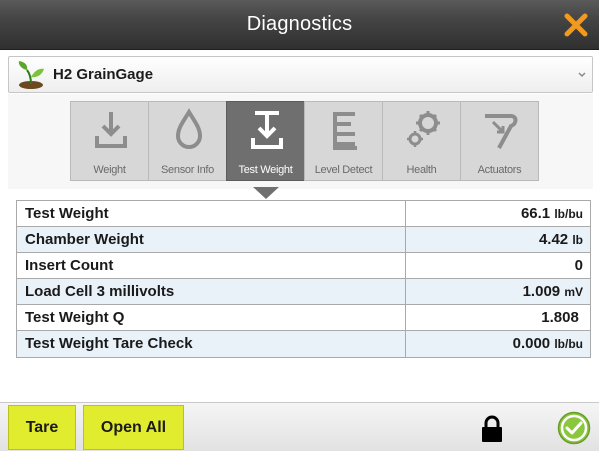  What do you see at coordinates (499, 170) in the screenshot?
I see `tab-label: Actuators` at bounding box center [499, 170].